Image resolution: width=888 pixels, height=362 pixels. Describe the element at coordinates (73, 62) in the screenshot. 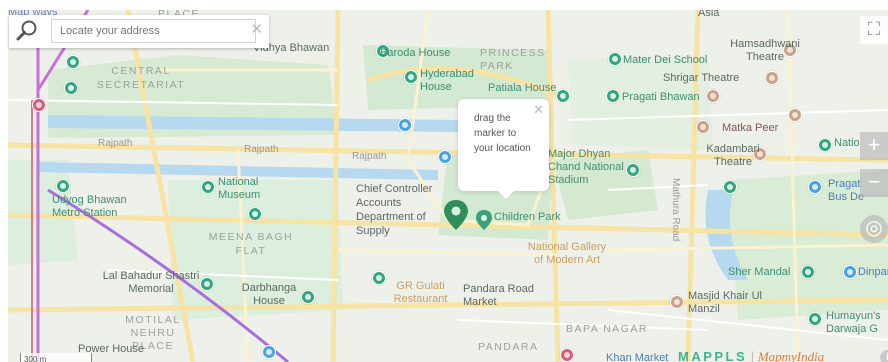

I see `park-poi-icon` at that location.